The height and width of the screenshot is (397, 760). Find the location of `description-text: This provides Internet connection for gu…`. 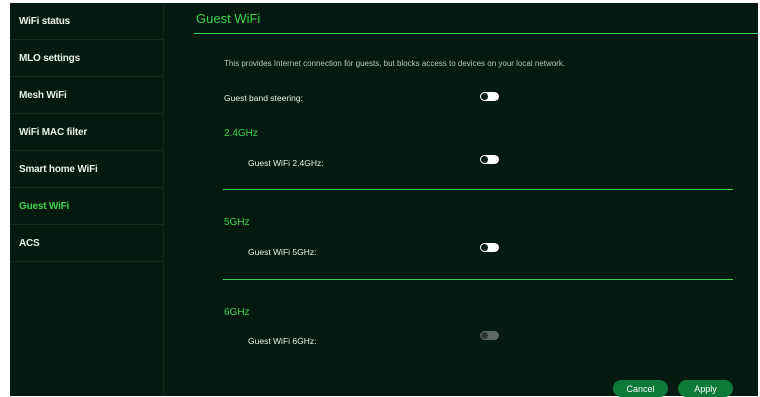

description-text: This provides Internet connection for gu… is located at coordinates (395, 63).